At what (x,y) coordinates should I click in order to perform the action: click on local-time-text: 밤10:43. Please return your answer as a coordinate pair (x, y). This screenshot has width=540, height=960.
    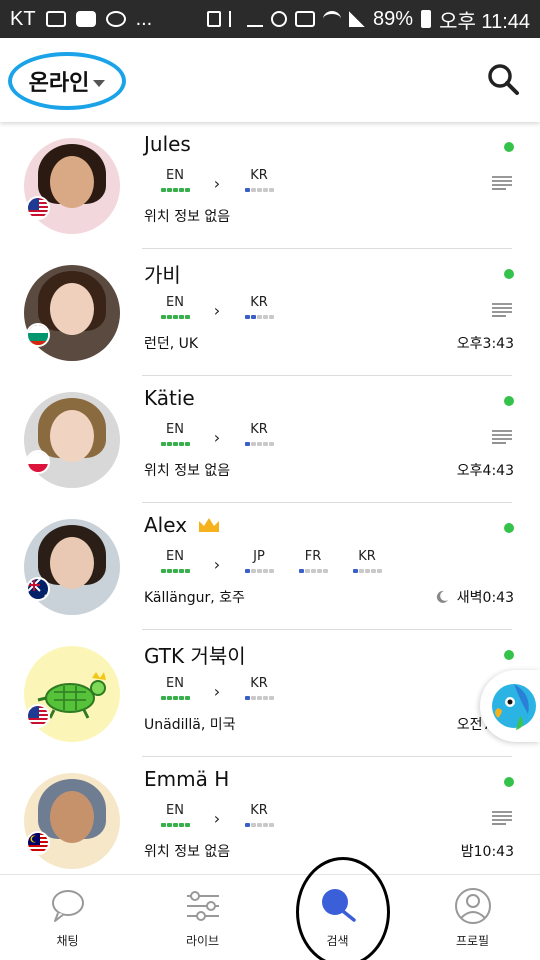
    Looking at the image, I should click on (487, 852).